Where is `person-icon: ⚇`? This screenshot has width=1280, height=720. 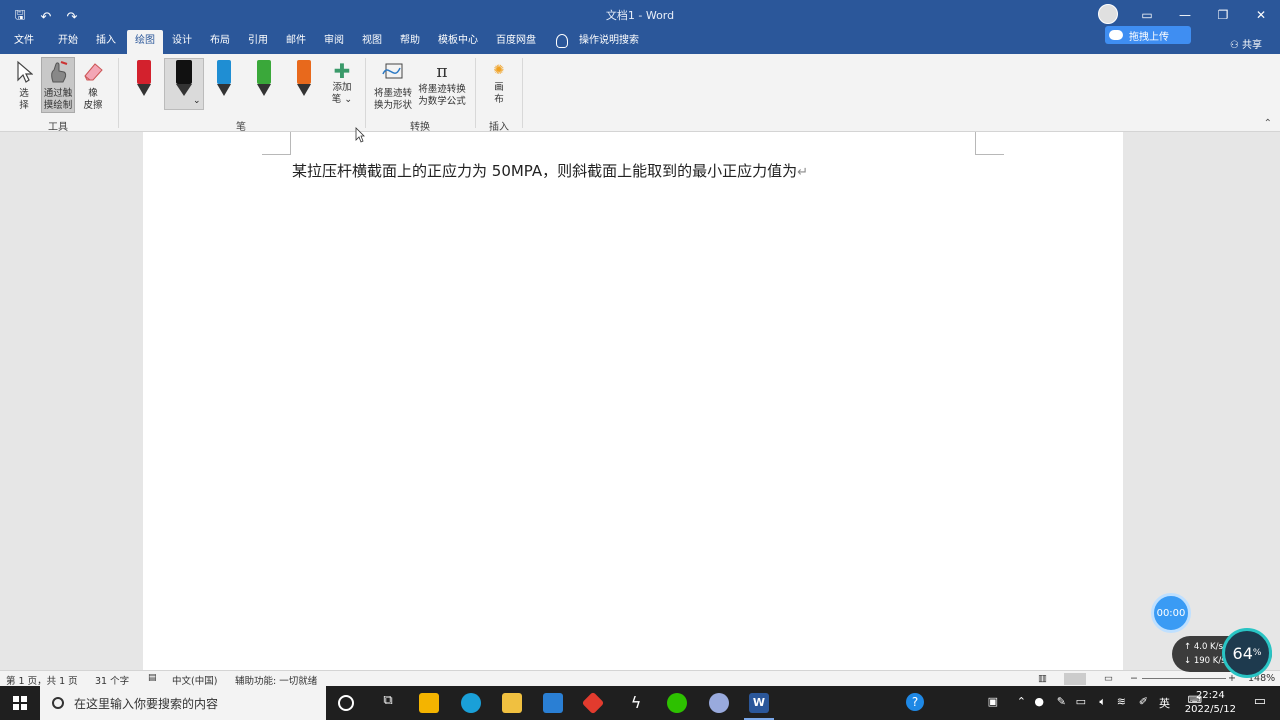 person-icon: ⚇ is located at coordinates (1235, 45).